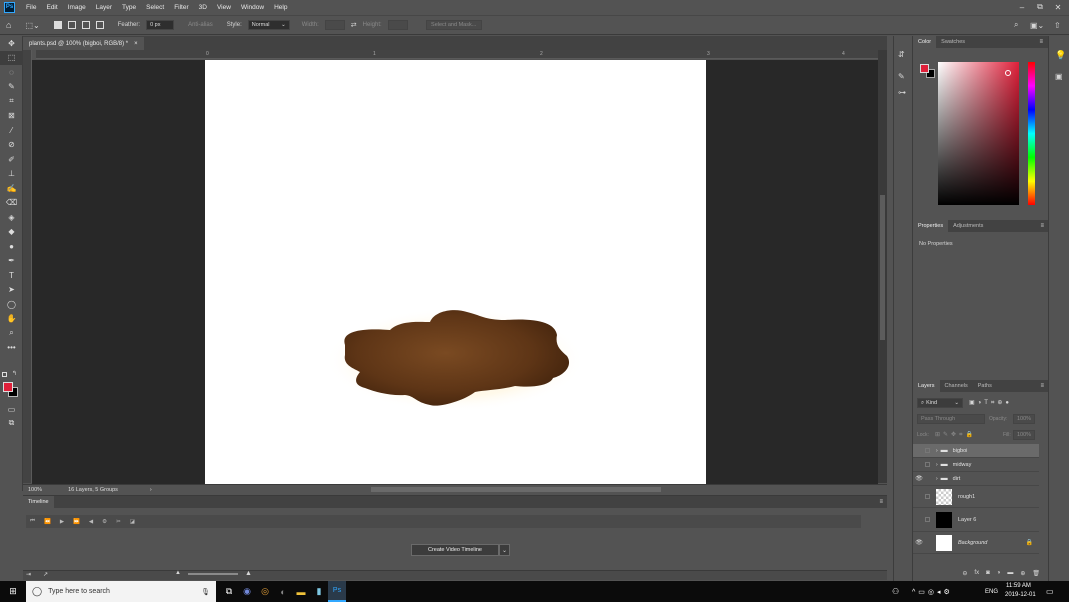  What do you see at coordinates (337, 591) in the screenshot?
I see `photoshop-taskbar-icon: Ps` at bounding box center [337, 591].